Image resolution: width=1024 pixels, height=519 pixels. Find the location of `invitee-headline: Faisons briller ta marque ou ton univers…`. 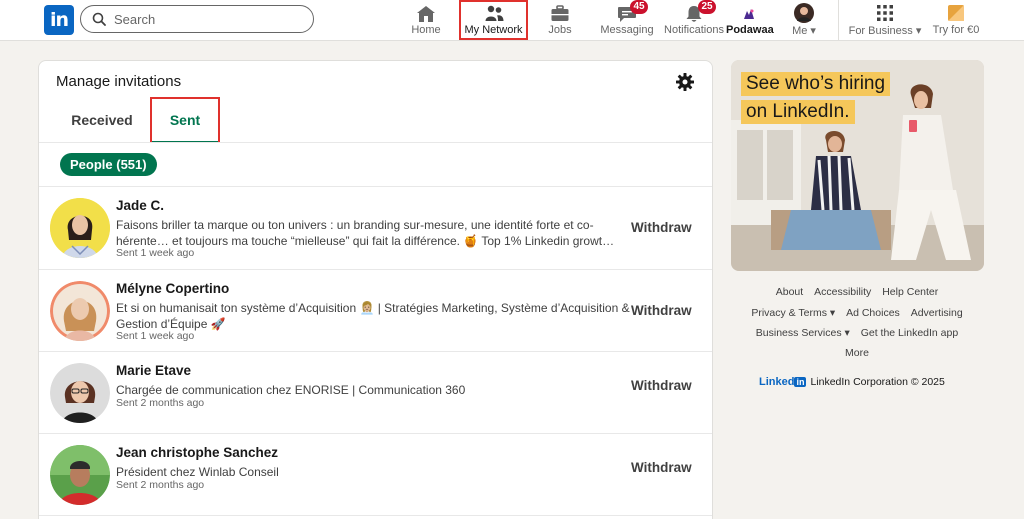

invitee-headline: Faisons briller ta marque ou ton univers… is located at coordinates (365, 233).